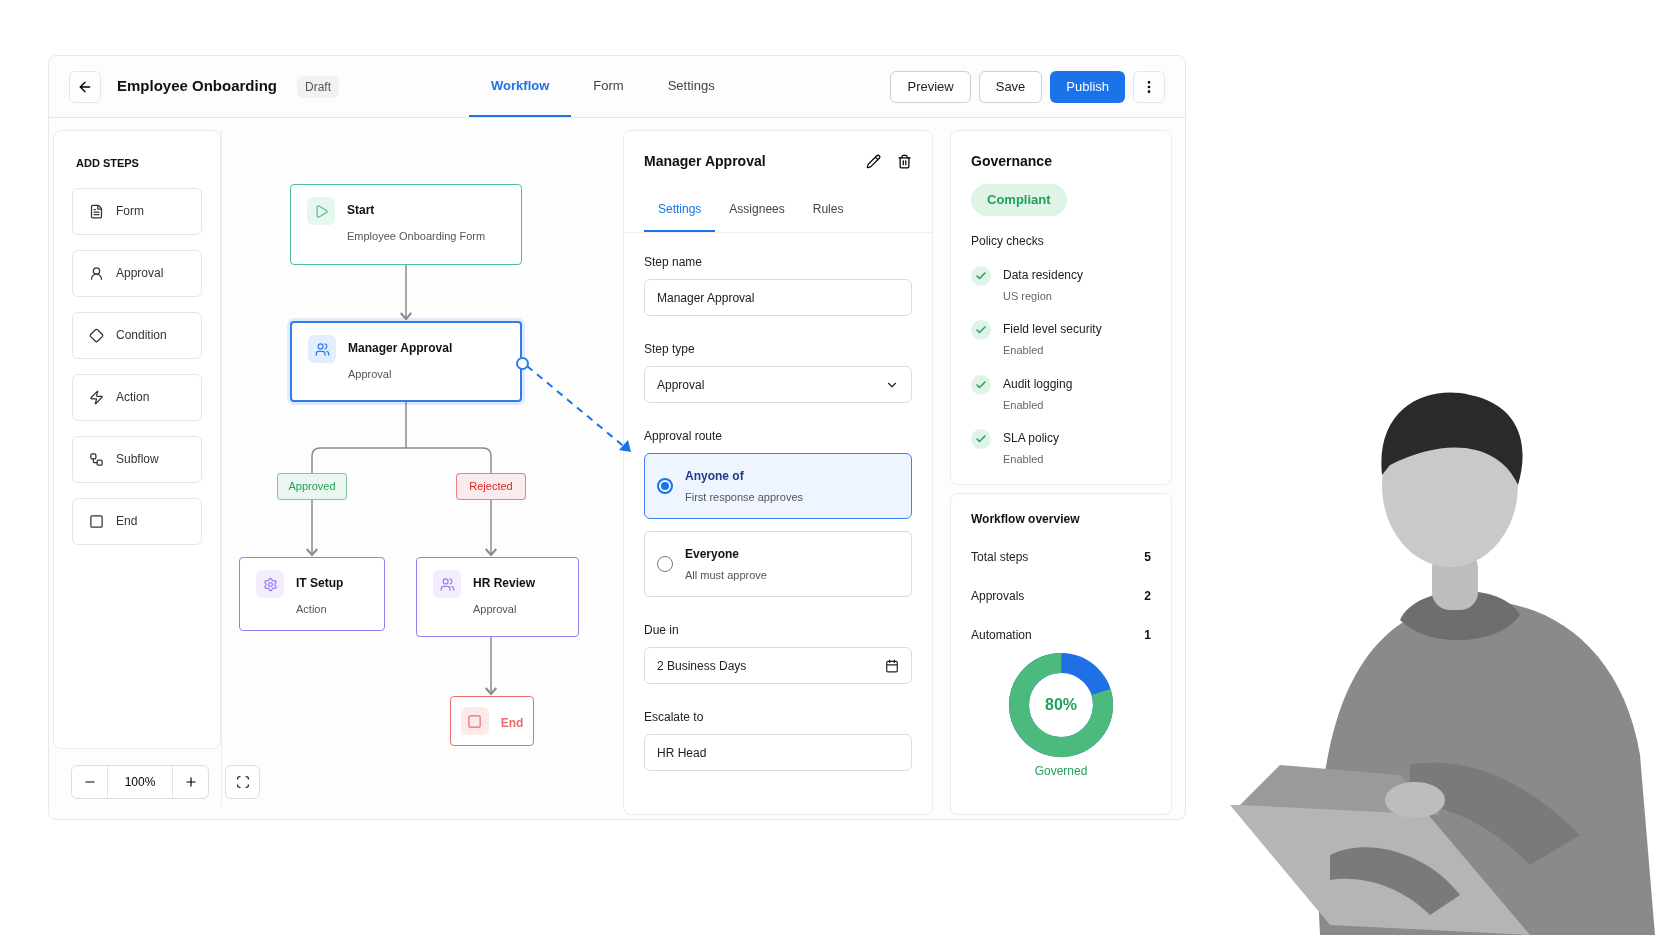 This screenshot has height=941, width=1672. Describe the element at coordinates (778, 384) in the screenshot. I see `select-field: Approval` at that location.